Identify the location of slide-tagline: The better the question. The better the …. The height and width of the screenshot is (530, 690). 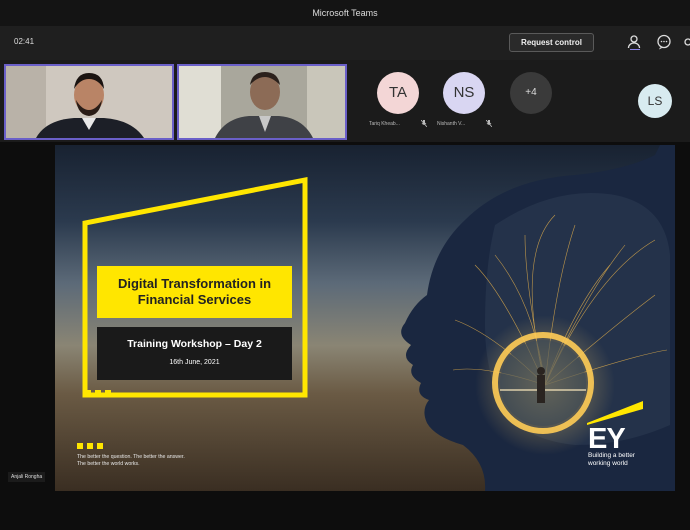
(131, 461).